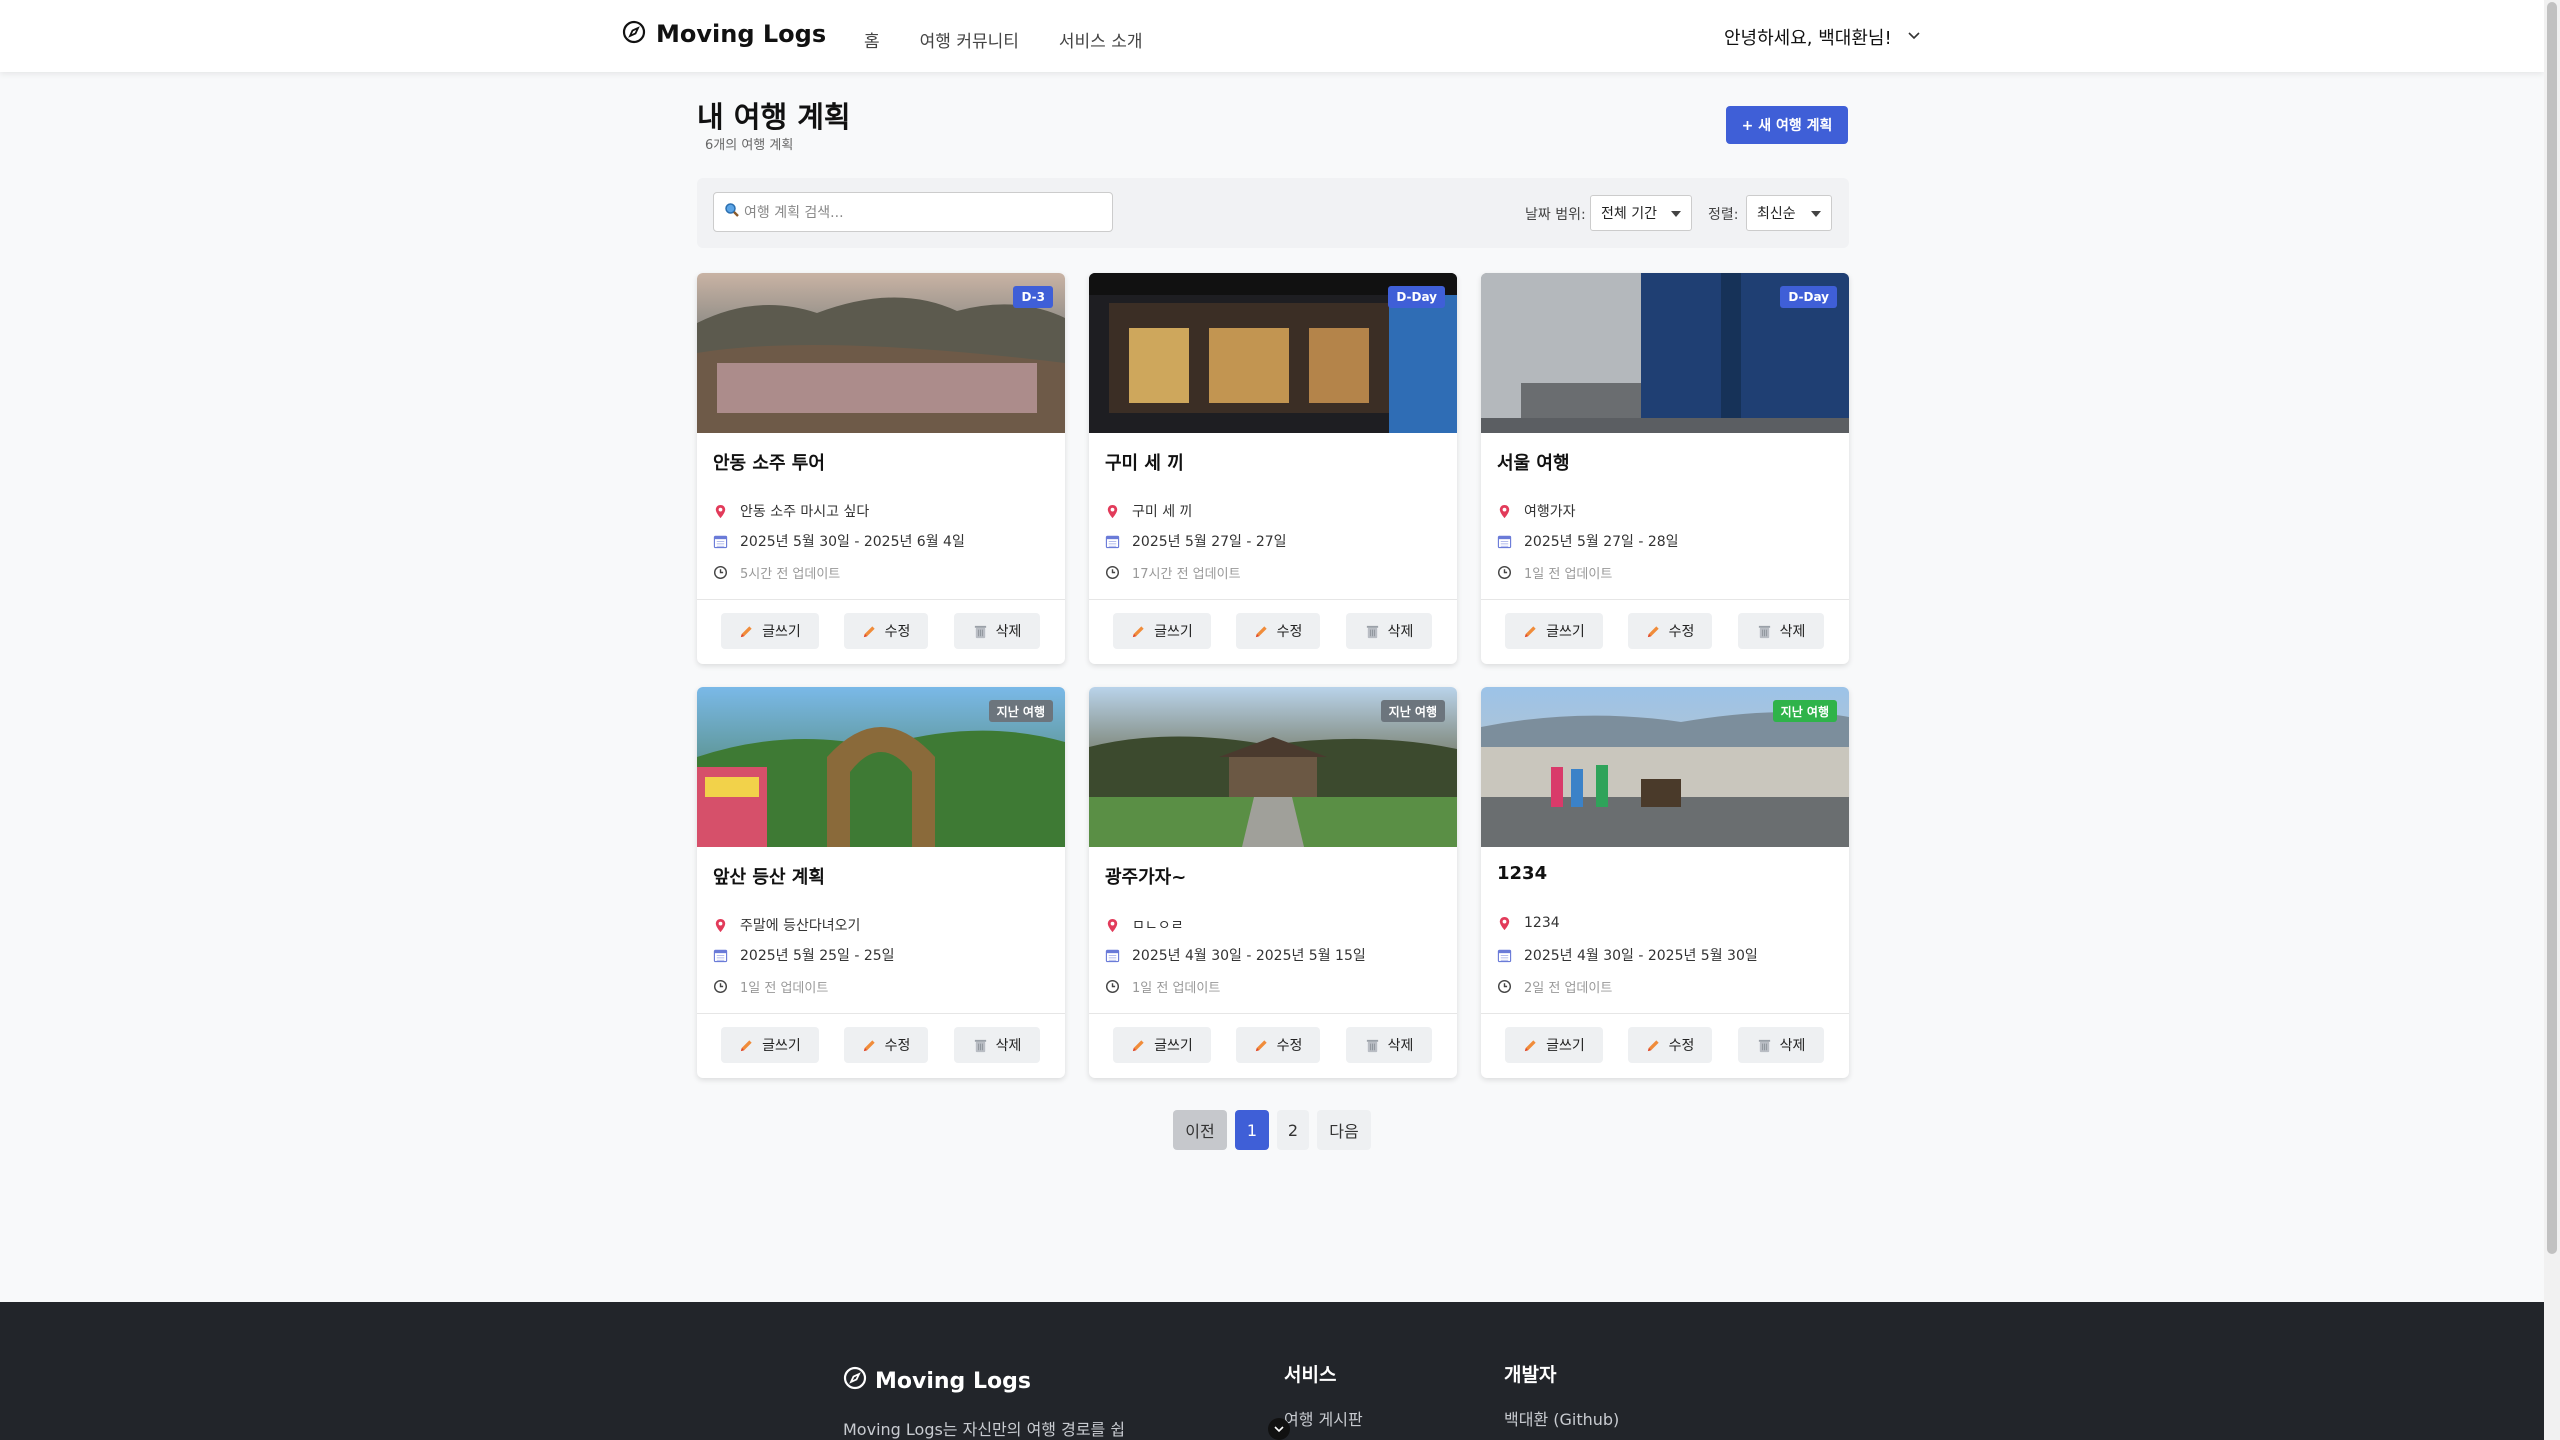 The image size is (2560, 1440). I want to click on main-nav: 홈 여행 커뮤니티 서비스 소개, so click(1003, 39).